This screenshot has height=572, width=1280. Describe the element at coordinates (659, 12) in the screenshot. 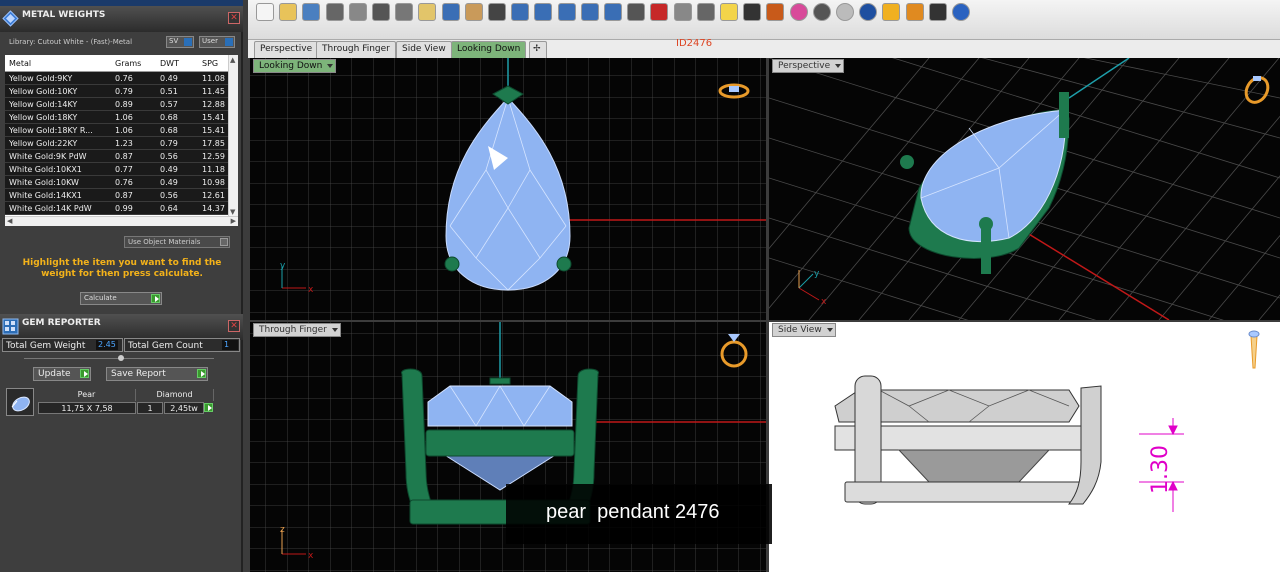

I see `ruler-icon` at that location.